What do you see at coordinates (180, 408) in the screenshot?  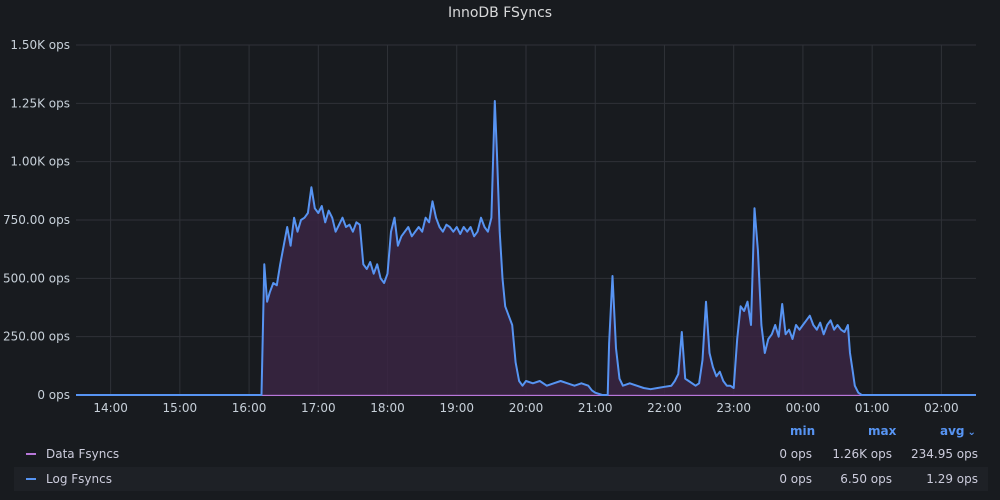 I see `x-tick-label: 15:00` at bounding box center [180, 408].